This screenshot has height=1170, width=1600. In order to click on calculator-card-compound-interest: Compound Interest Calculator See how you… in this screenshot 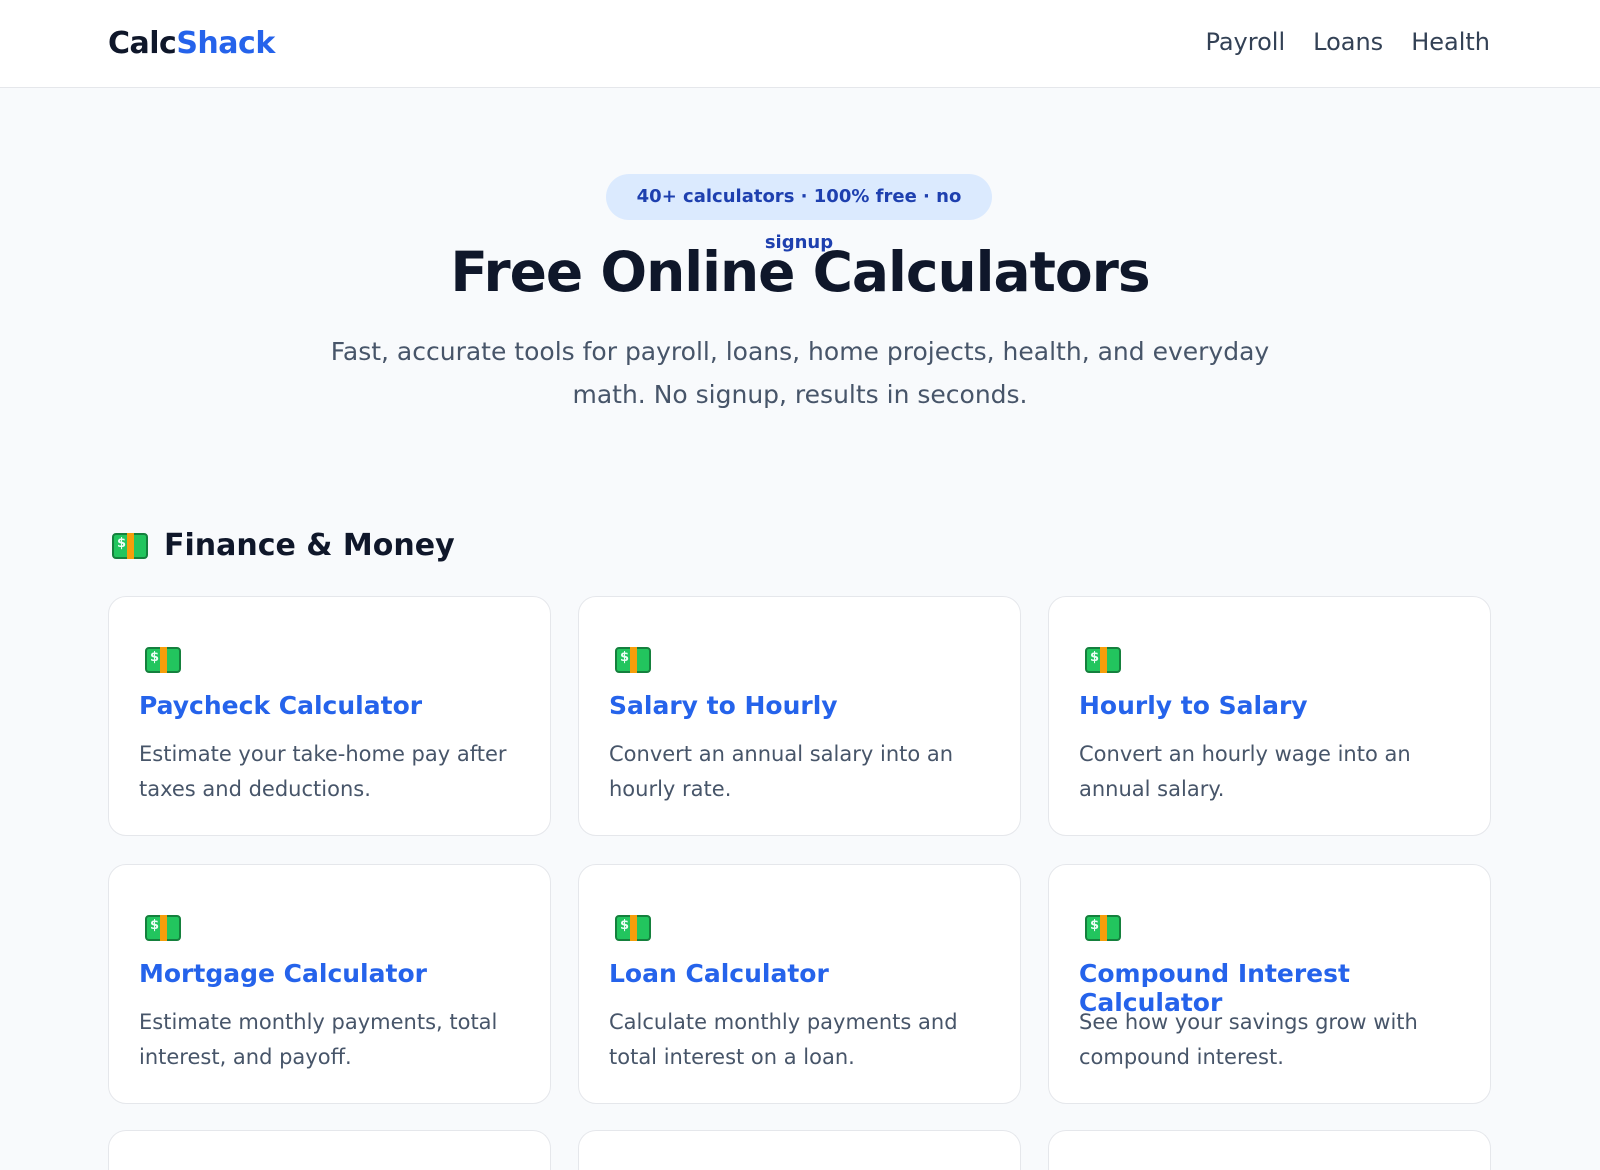, I will do `click(1269, 984)`.